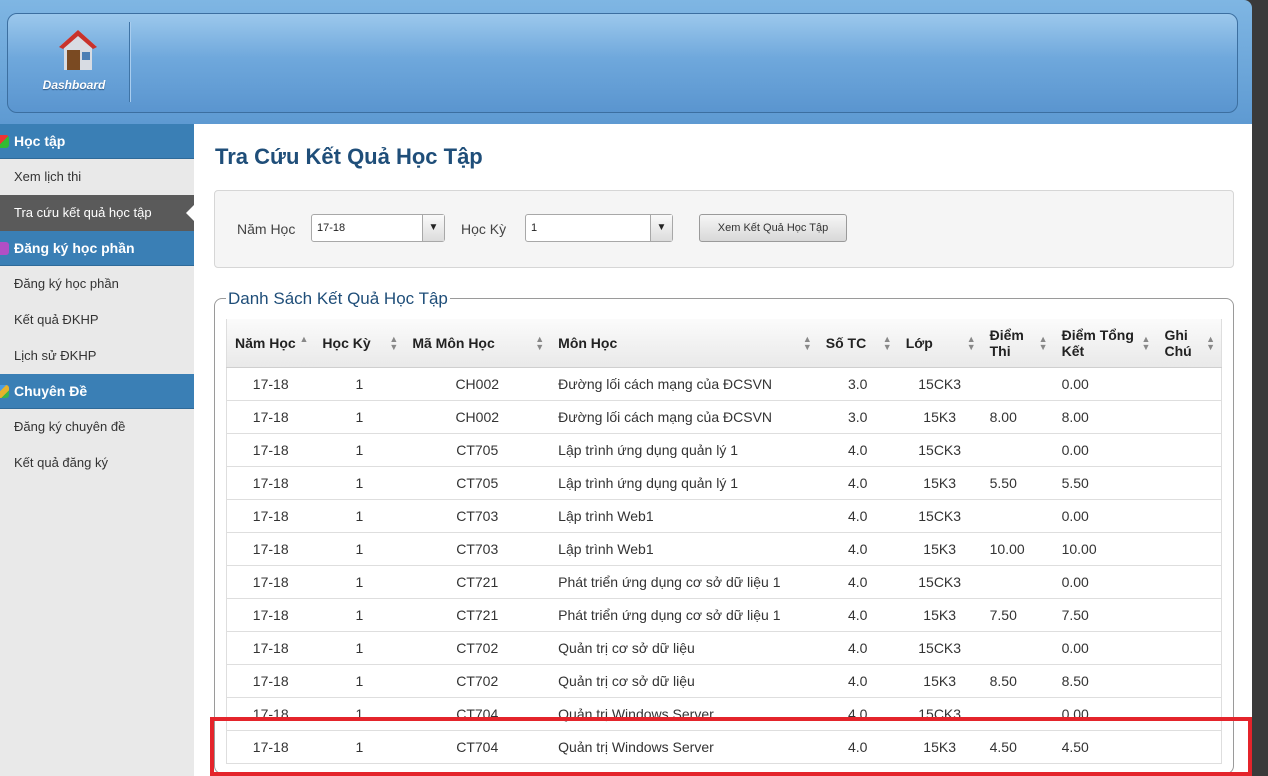 The image size is (1268, 776). Describe the element at coordinates (97, 177) in the screenshot. I see `sidebar-item-xem-lich-thi: Xem lịch thi` at that location.